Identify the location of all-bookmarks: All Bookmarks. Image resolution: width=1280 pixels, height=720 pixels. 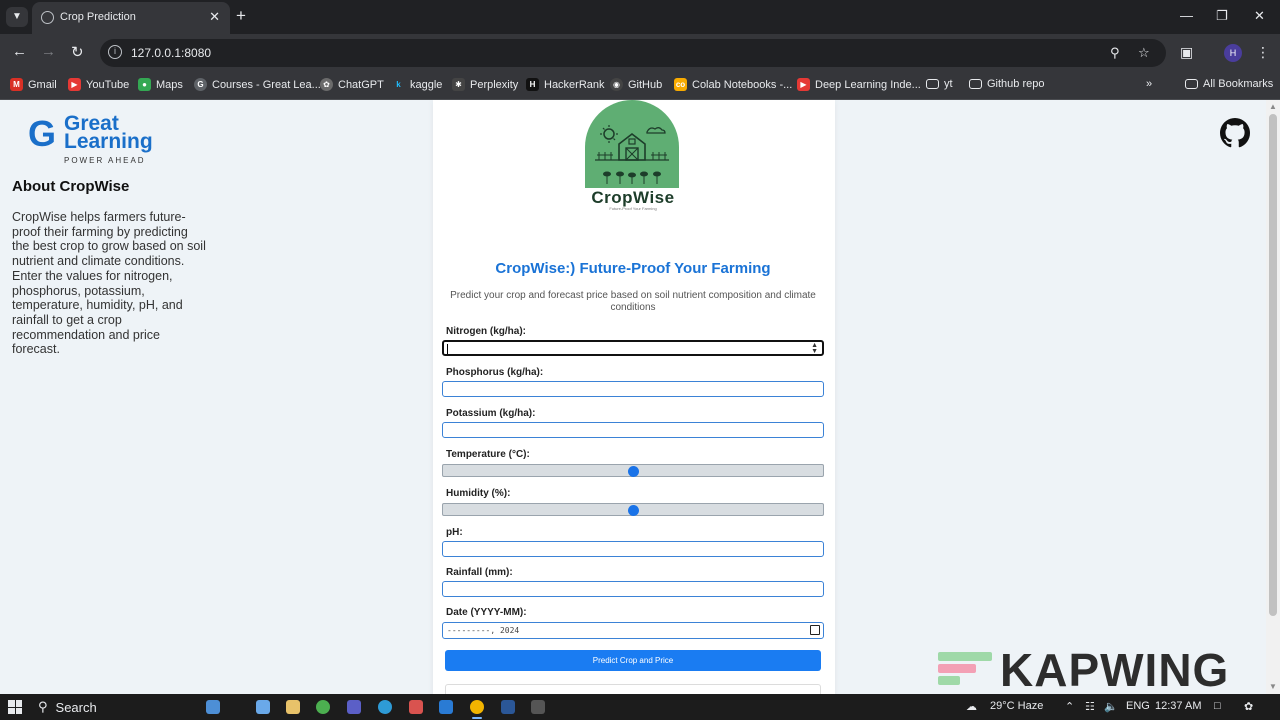
(1229, 84).